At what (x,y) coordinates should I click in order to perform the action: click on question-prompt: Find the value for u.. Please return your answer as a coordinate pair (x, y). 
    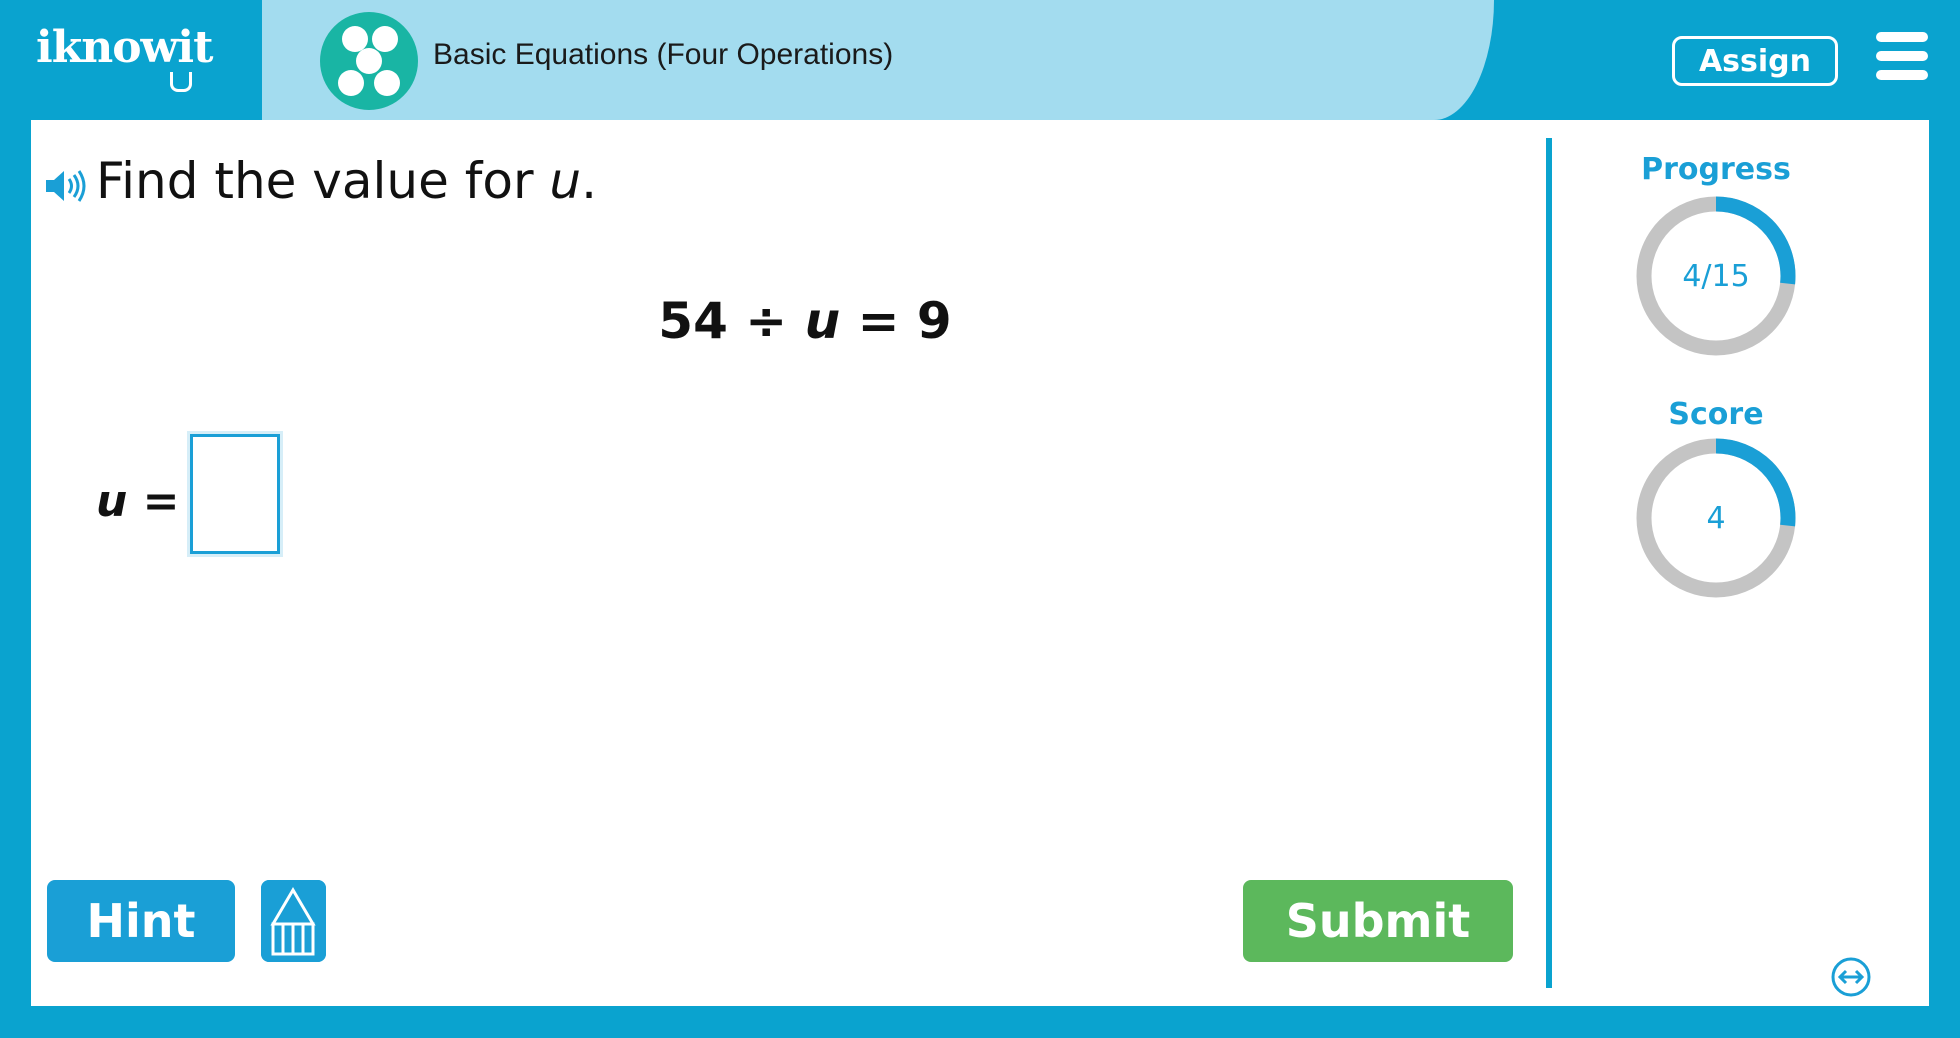
    Looking at the image, I should click on (346, 181).